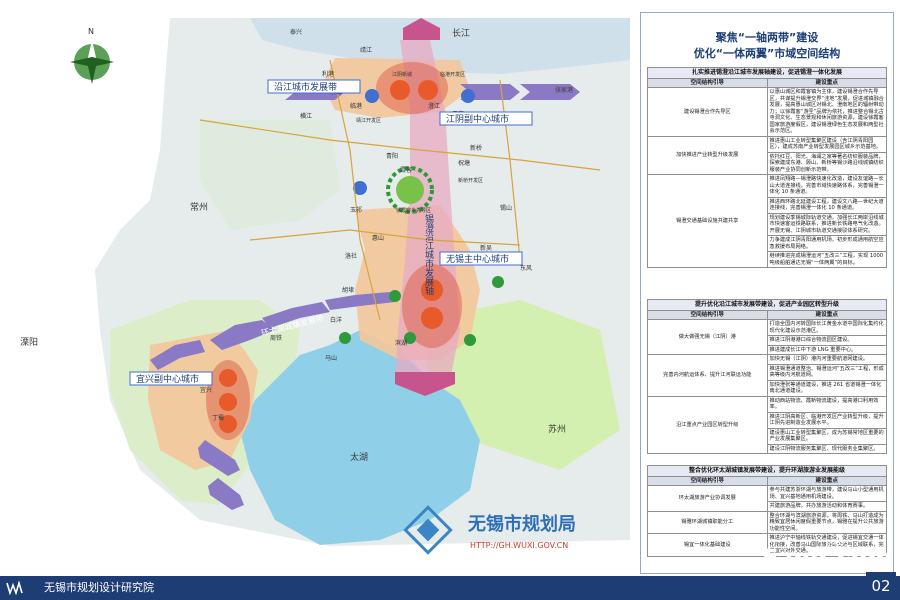 This screenshot has width=900, height=600. I want to click on label-xinqiao: 新桥, so click(476, 148).